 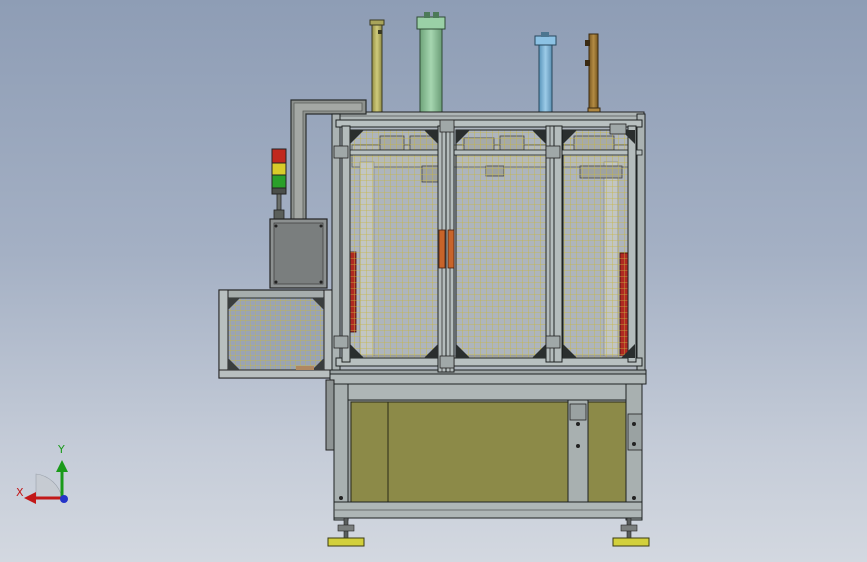 What do you see at coordinates (46, 482) in the screenshot?
I see `axis-triad-icon` at bounding box center [46, 482].